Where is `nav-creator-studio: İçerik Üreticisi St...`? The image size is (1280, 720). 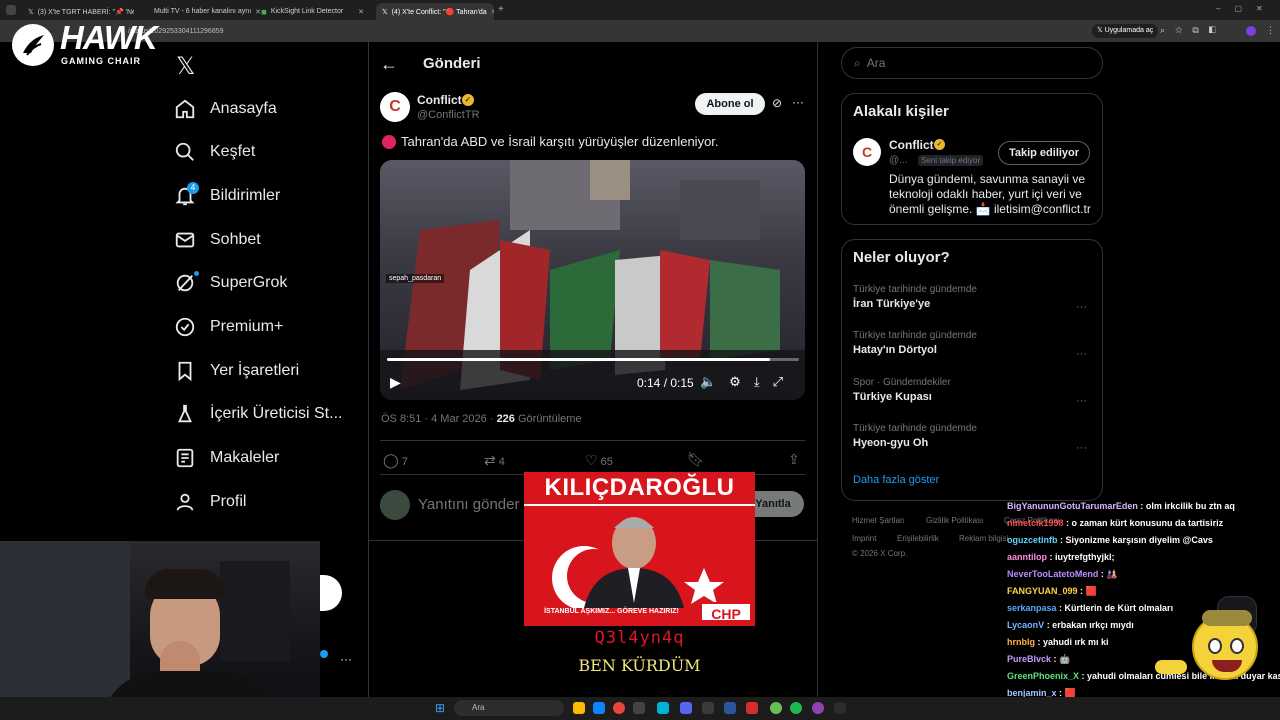
nav-creator-studio: İçerik Üreticisi St... is located at coordinates (258, 414).